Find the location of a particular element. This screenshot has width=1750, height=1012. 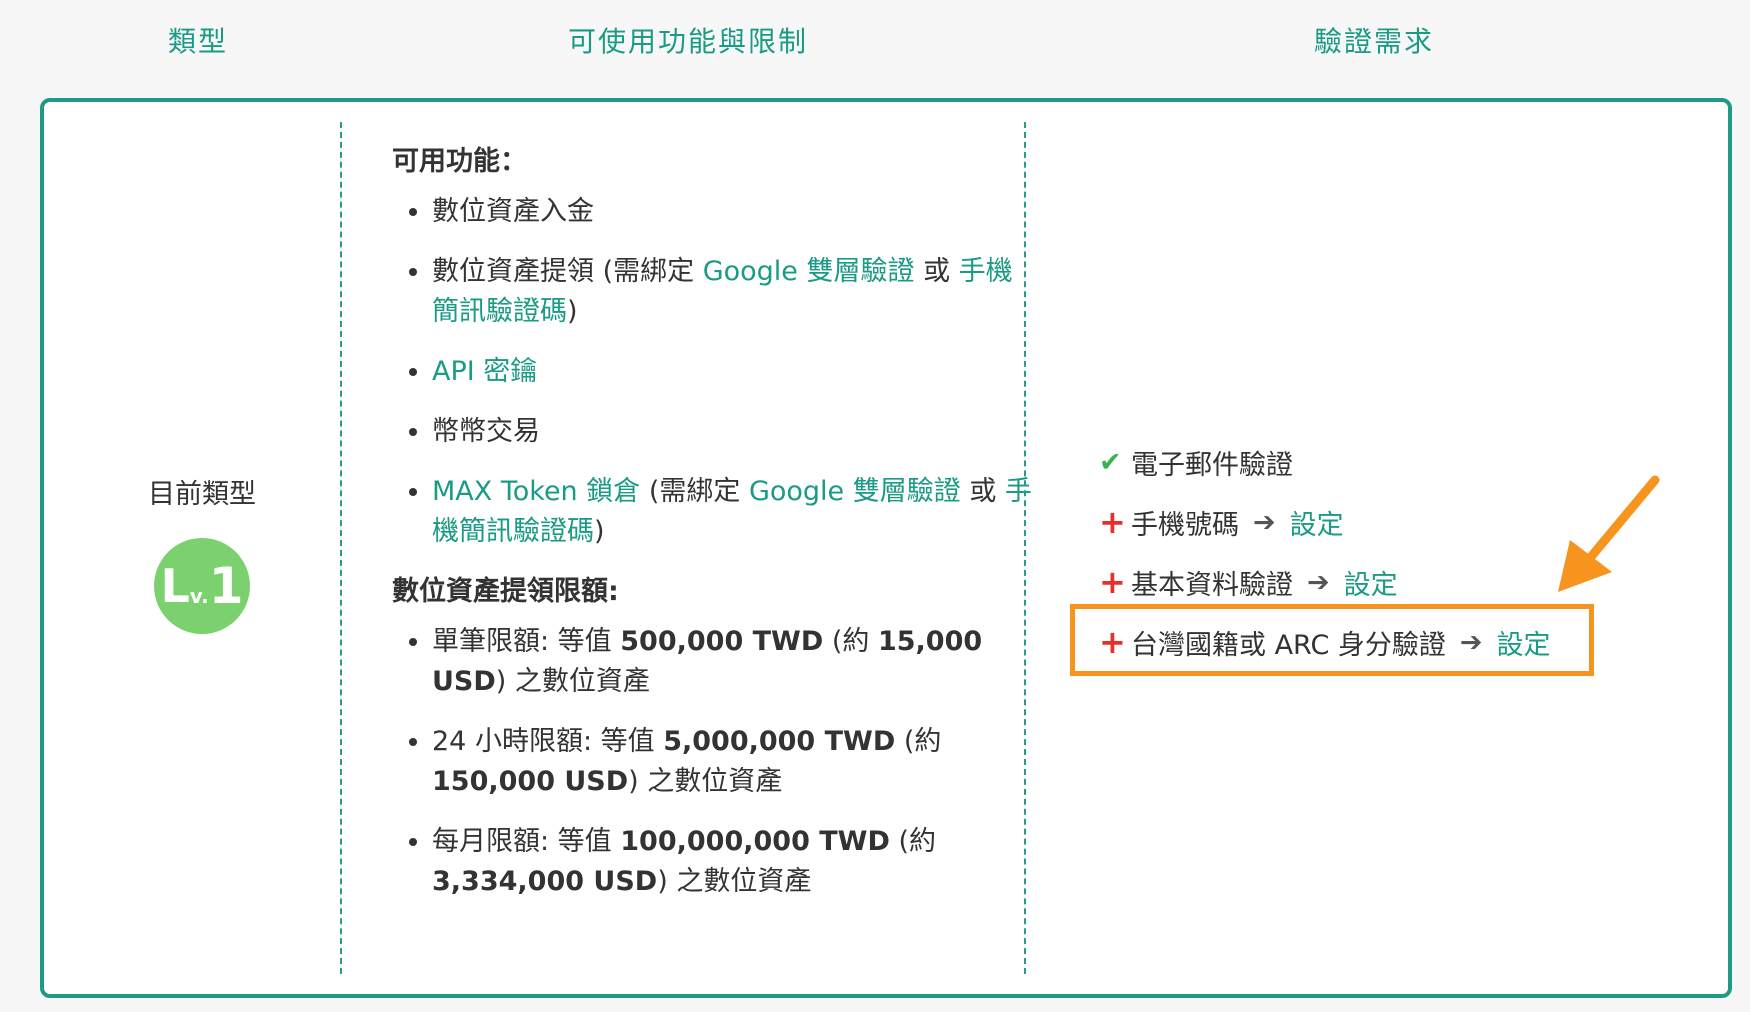

feature-item: 幣幣交易 is located at coordinates (732, 432).